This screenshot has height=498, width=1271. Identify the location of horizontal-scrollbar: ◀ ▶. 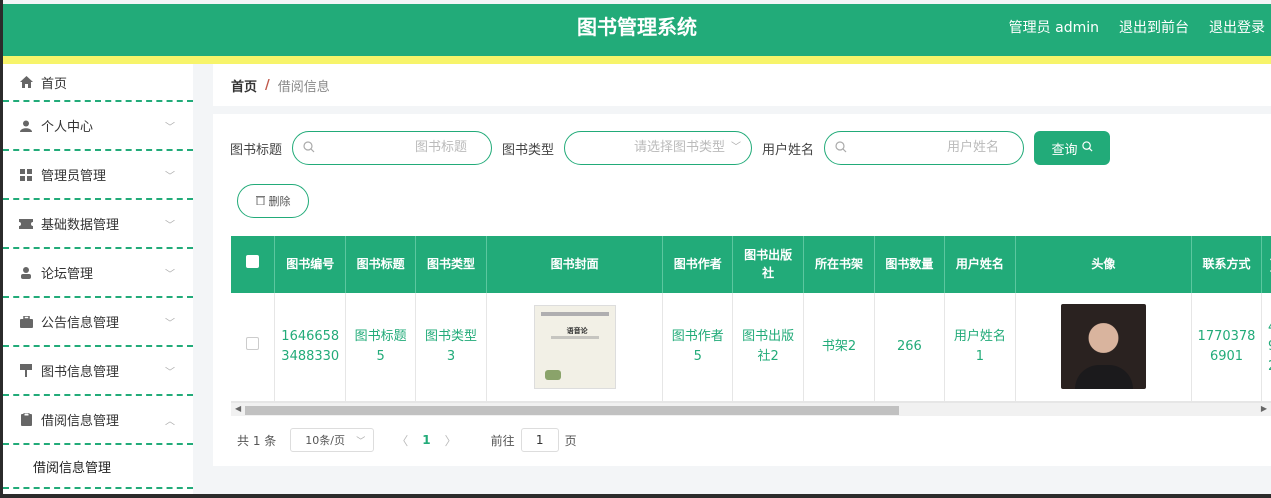
(751, 409).